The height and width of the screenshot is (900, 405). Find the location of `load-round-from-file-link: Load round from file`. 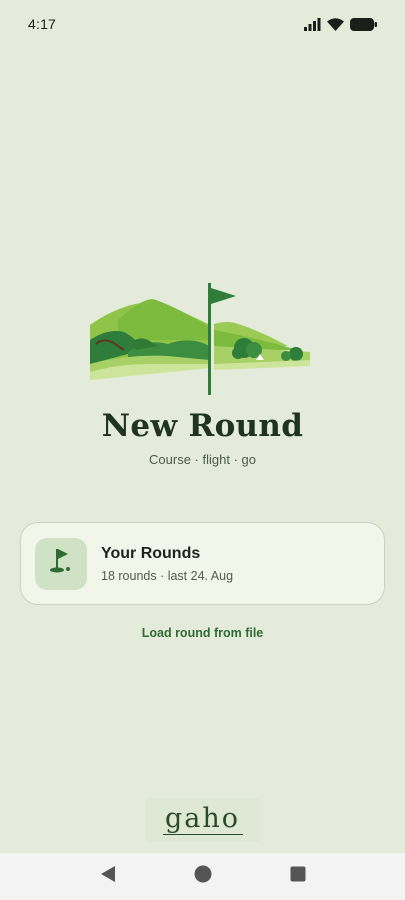

load-round-from-file-link: Load round from file is located at coordinates (202, 633).